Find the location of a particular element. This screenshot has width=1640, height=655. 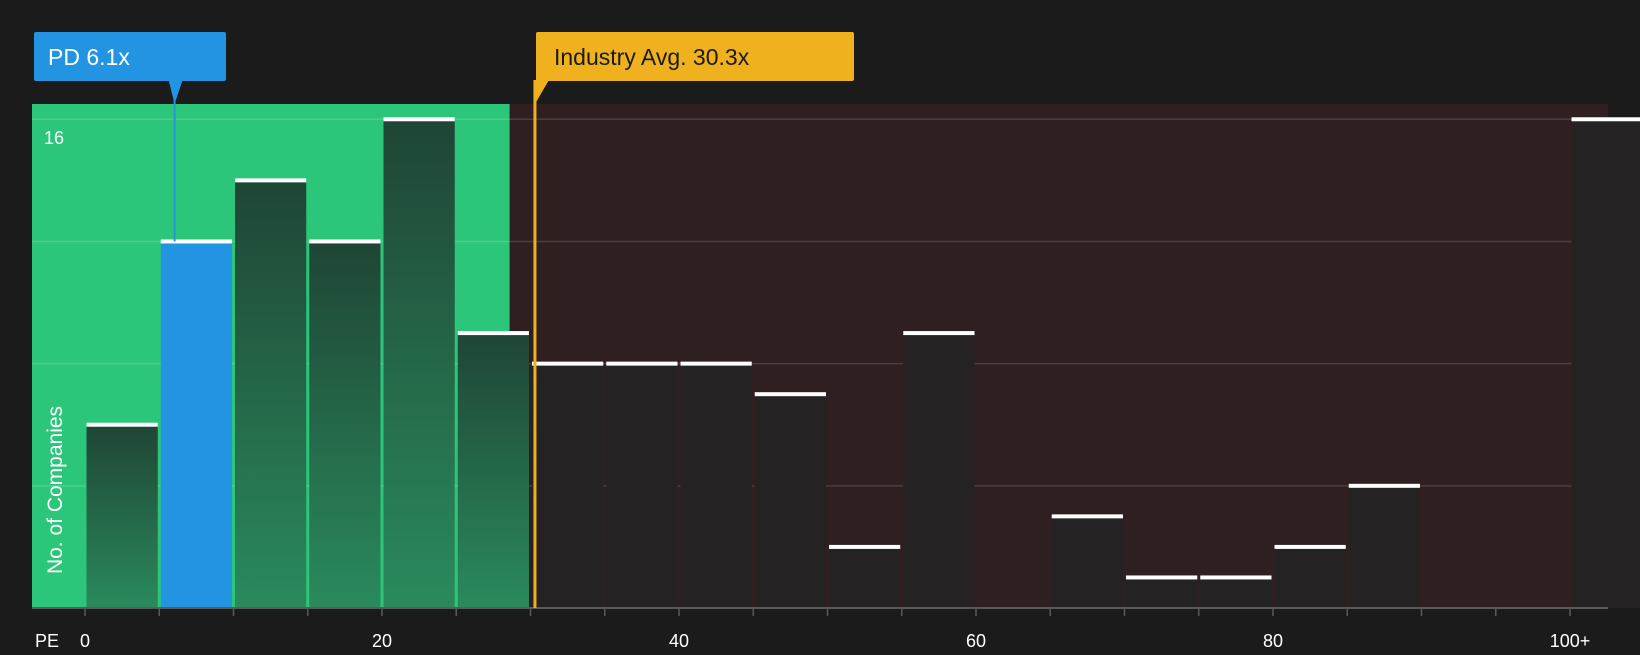

x-tick-label: 40 is located at coordinates (679, 640).